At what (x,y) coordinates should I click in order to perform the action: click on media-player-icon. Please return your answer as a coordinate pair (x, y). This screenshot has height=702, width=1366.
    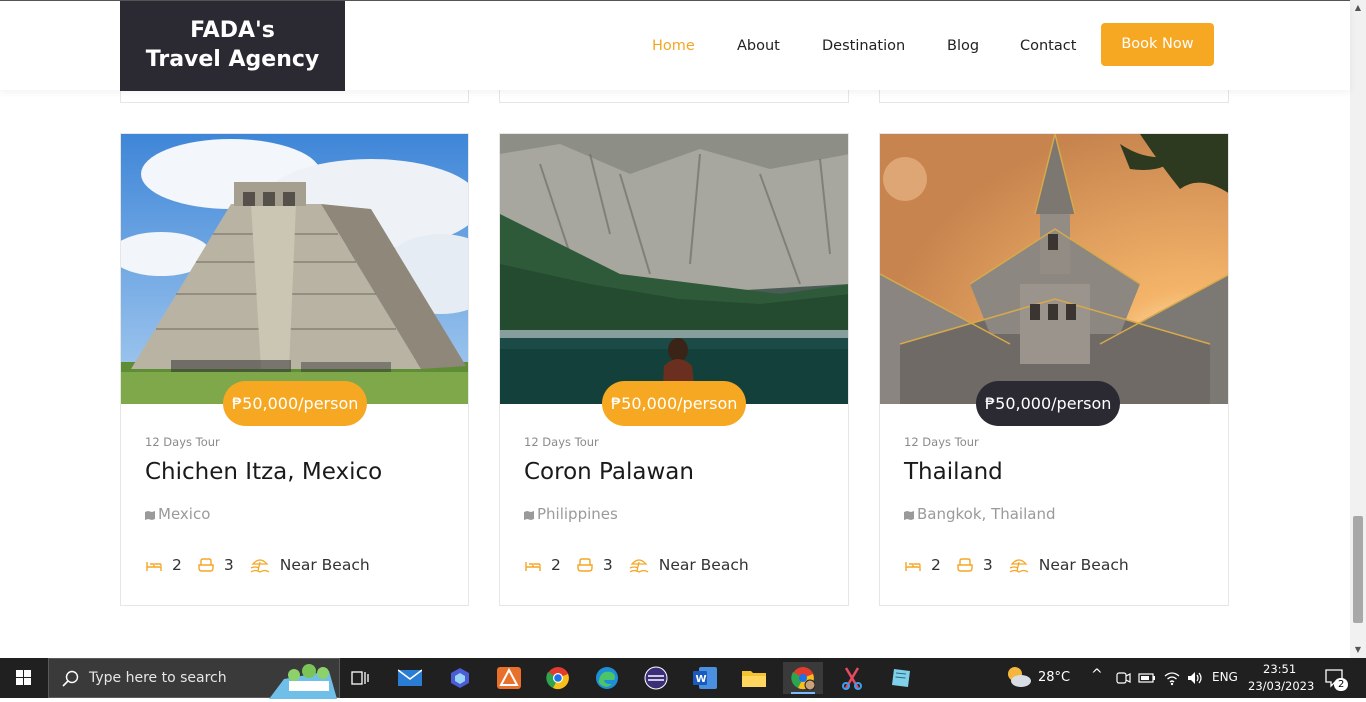
    Looking at the image, I should click on (656, 678).